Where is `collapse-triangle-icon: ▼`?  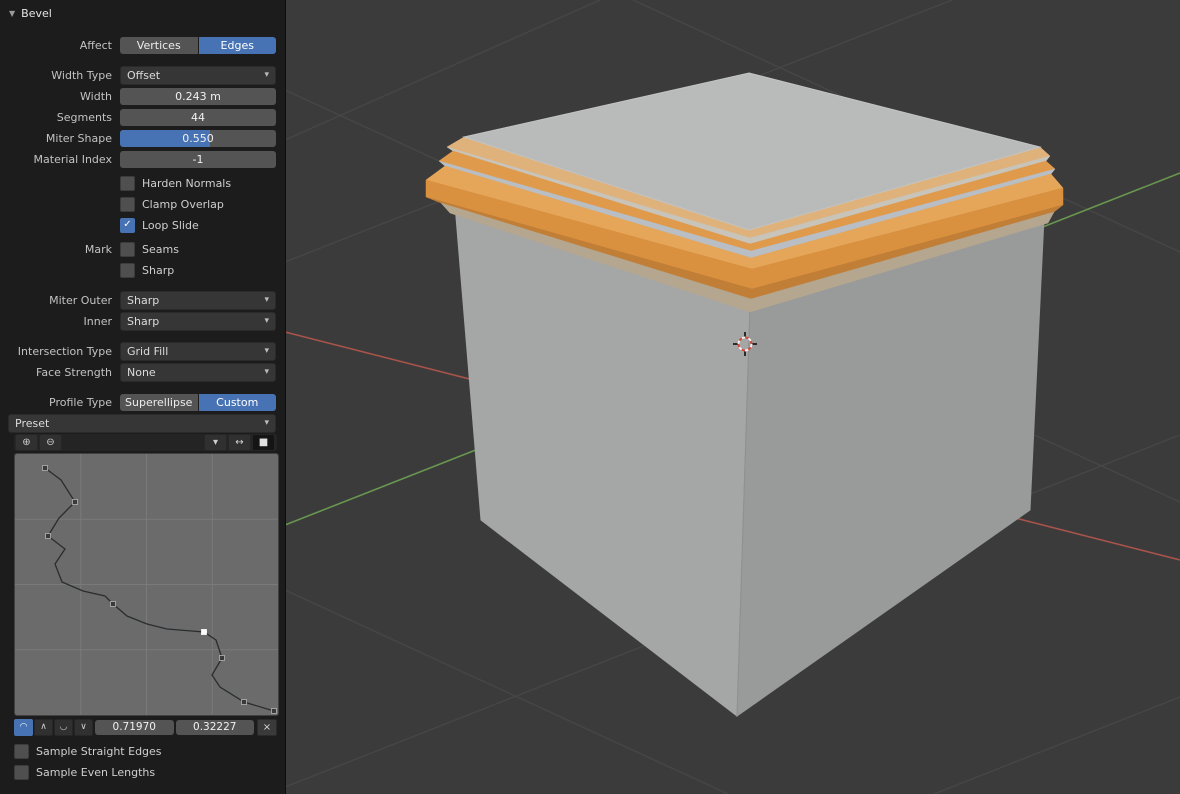
collapse-triangle-icon: ▼ is located at coordinates (12, 13).